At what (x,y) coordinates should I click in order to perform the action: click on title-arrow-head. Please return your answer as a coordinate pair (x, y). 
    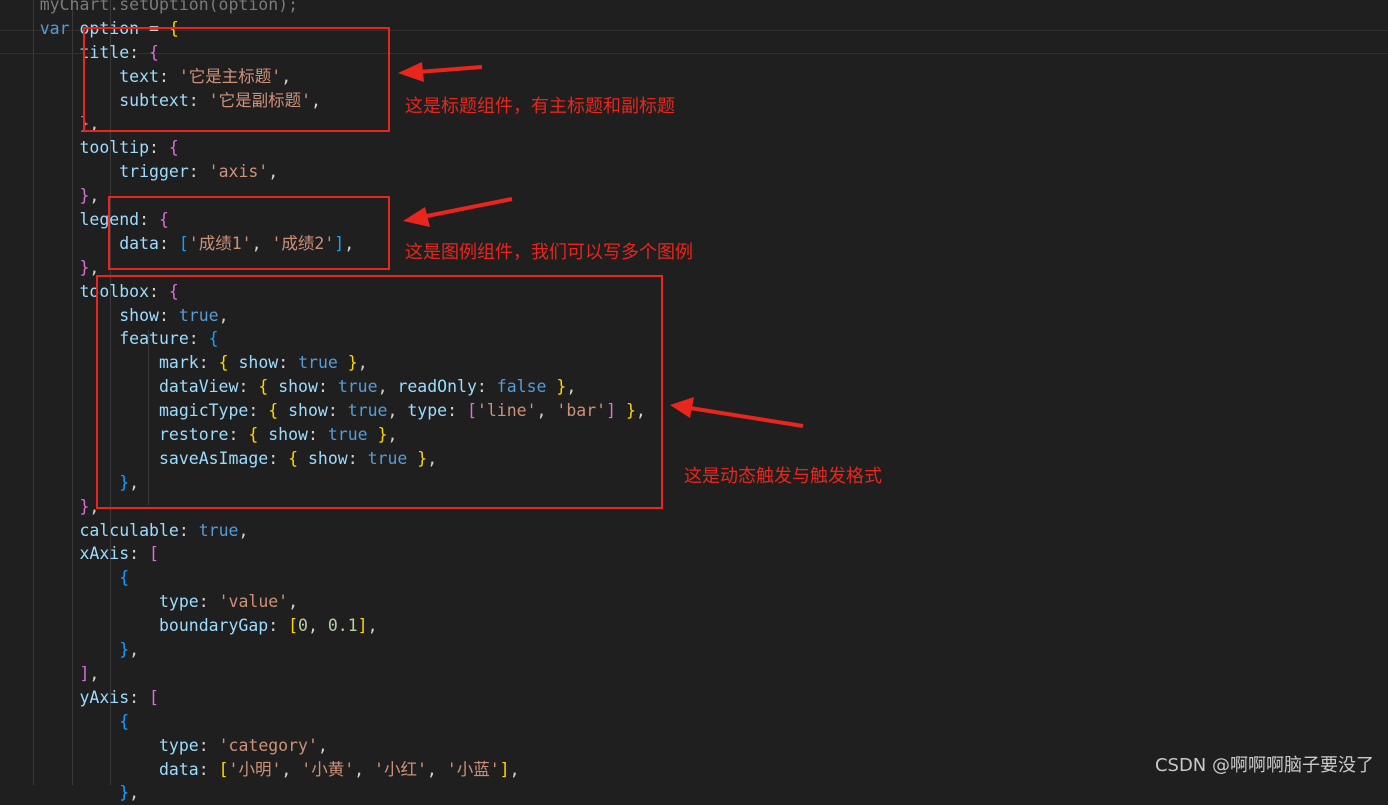
    Looking at the image, I should click on (411, 72).